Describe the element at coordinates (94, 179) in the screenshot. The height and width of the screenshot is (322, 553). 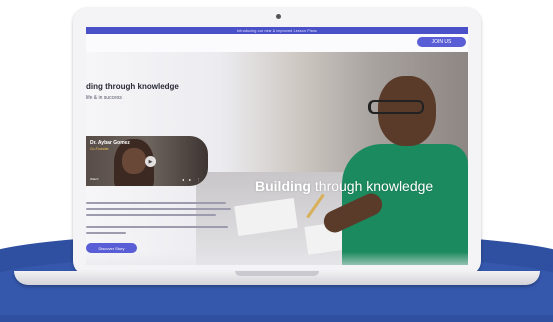
I see `video-label: Watch` at that location.